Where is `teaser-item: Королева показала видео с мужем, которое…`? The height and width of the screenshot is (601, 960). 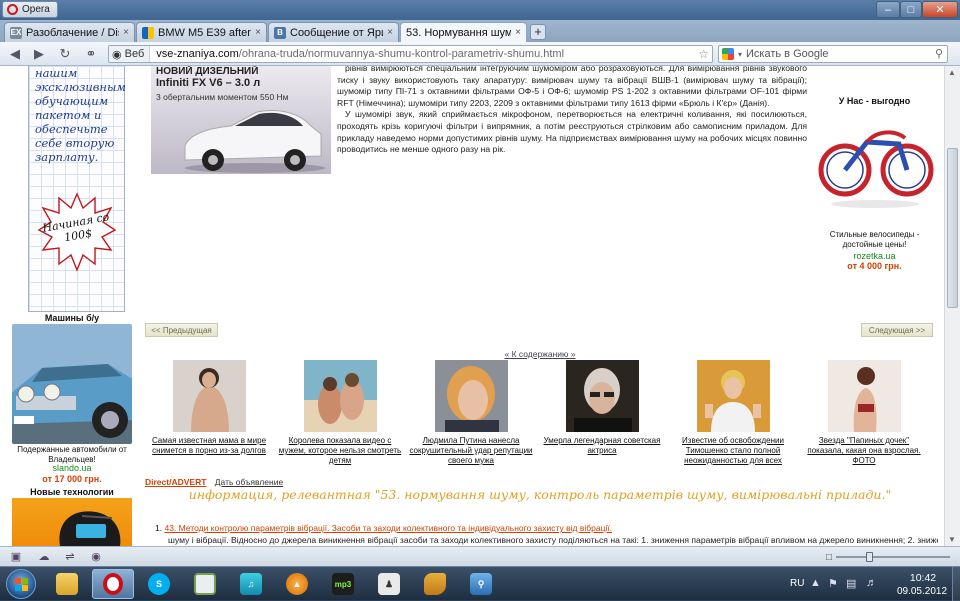
teaser-item: Королева показала видео с мужем, которое… is located at coordinates (340, 413).